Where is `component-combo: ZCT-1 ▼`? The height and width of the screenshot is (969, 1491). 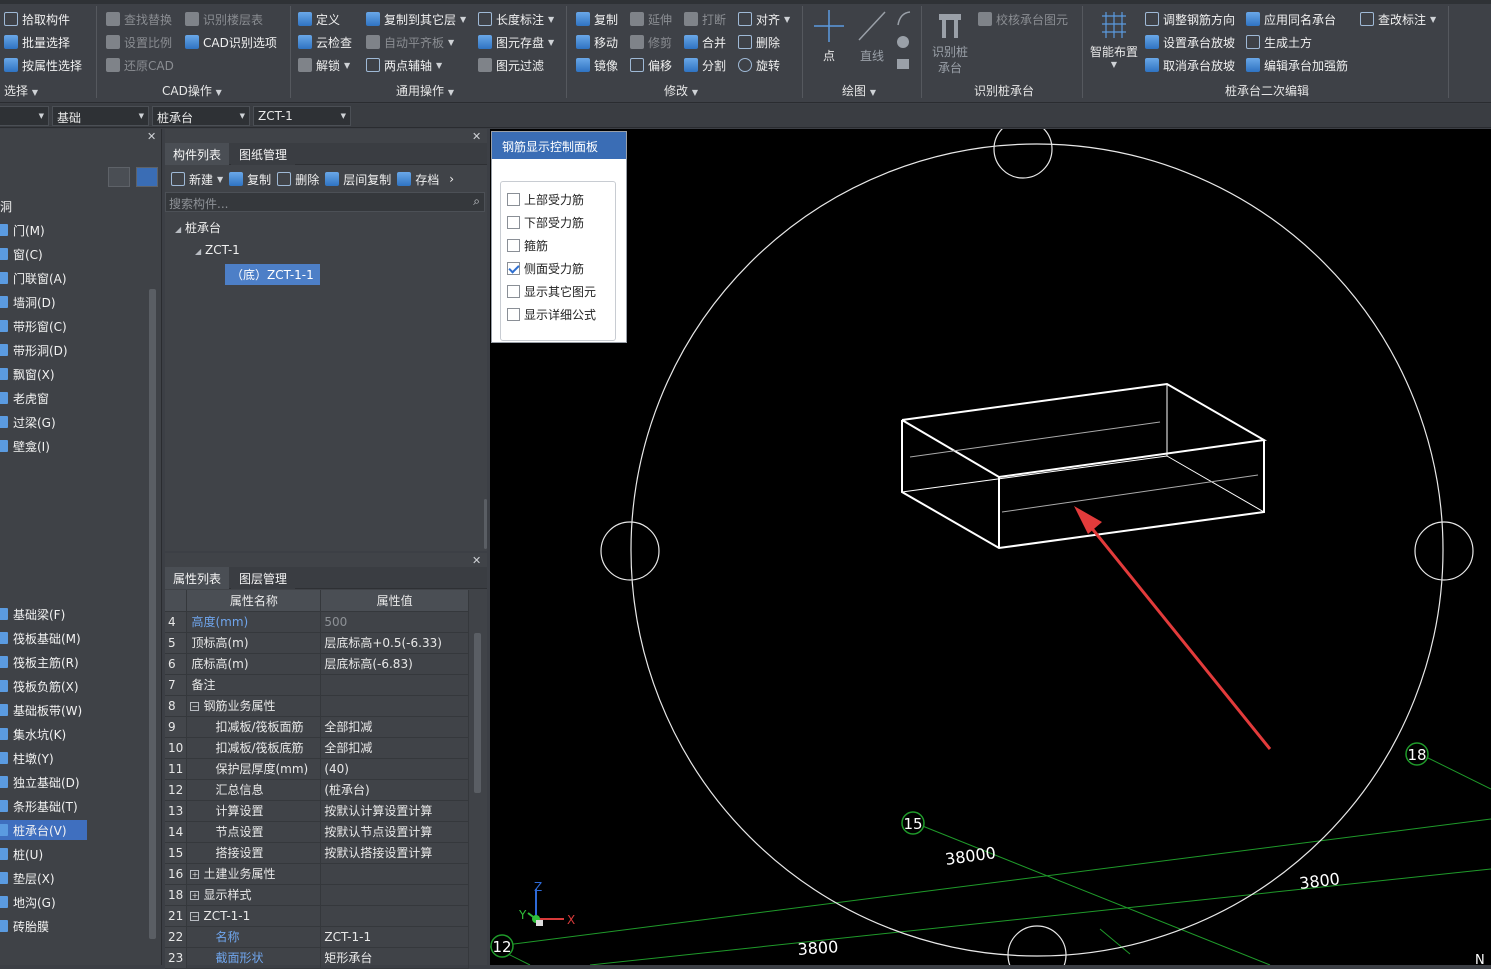 component-combo: ZCT-1 ▼ is located at coordinates (302, 116).